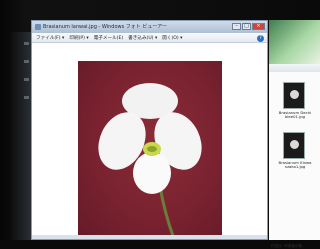 Image resolution: width=320 pixels, height=249 pixels. What do you see at coordinates (38, 27) in the screenshot?
I see `app-icon` at bounding box center [38, 27].